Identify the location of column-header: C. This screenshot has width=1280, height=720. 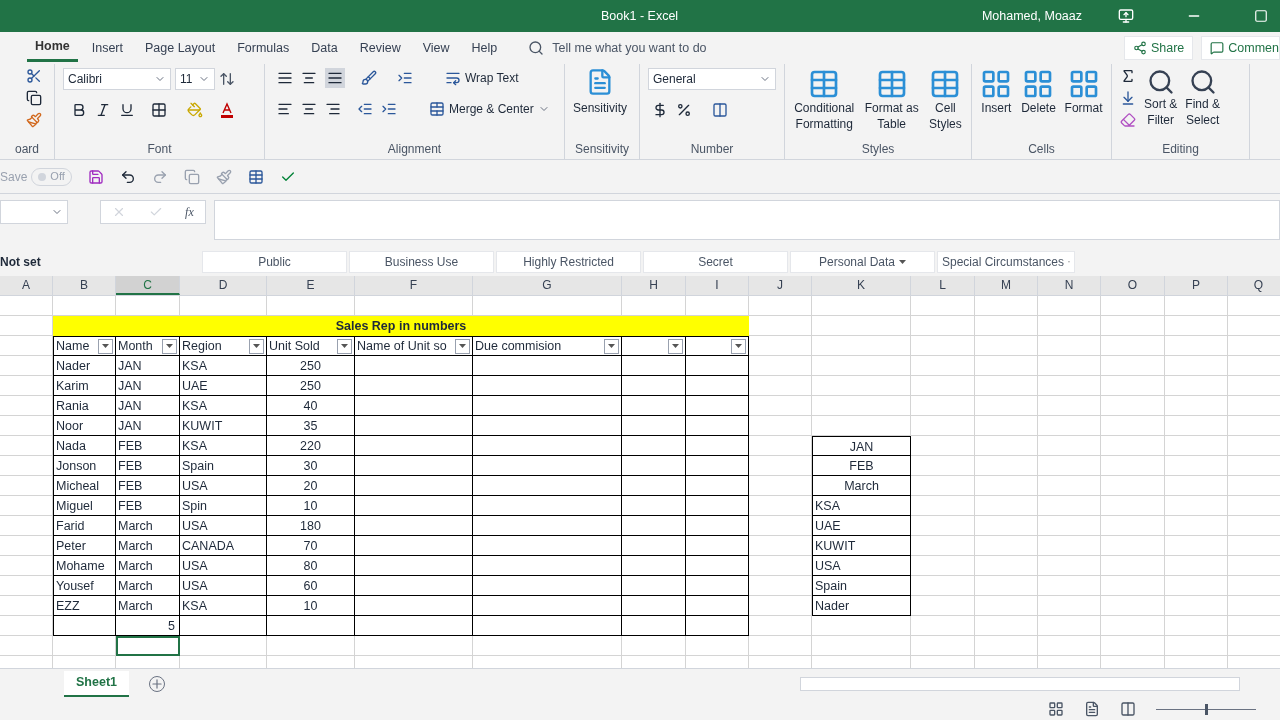
(148, 285).